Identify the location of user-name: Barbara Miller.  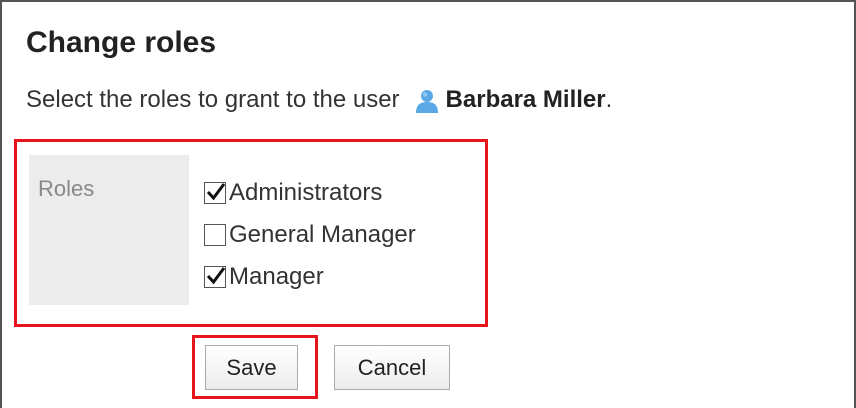
(526, 100).